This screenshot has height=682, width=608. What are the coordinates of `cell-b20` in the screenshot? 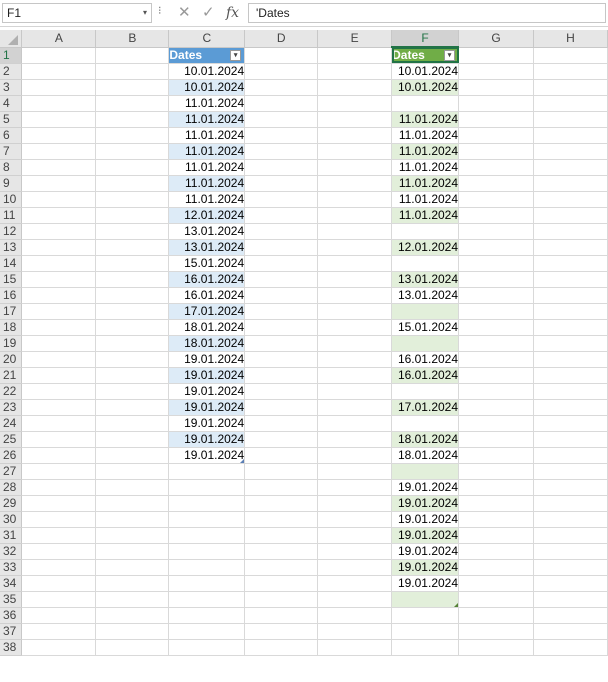 It's located at (132, 359).